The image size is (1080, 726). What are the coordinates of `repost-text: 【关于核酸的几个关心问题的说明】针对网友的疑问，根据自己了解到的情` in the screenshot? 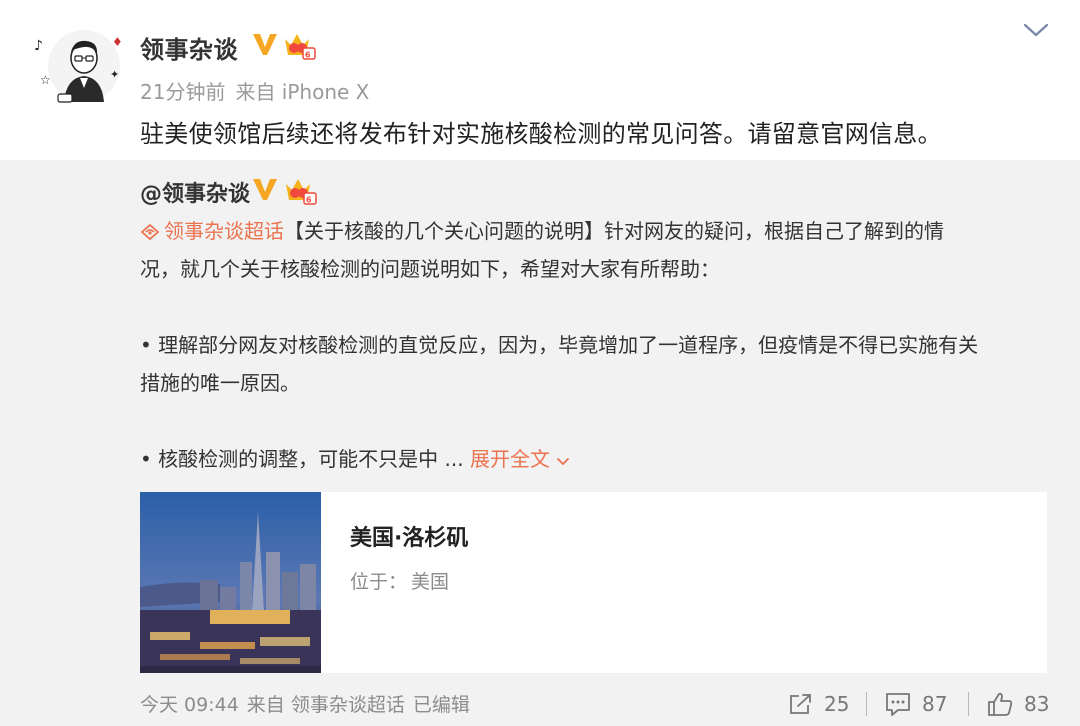 It's located at (614, 231).